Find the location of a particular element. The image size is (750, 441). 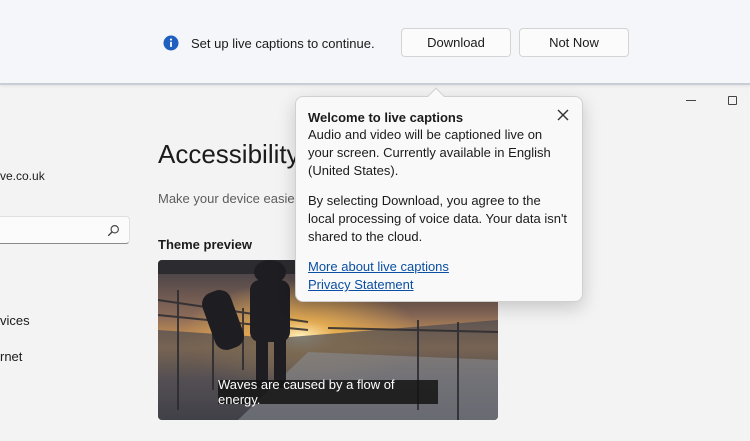

sidebar-item-internet: rnet is located at coordinates (11, 356).